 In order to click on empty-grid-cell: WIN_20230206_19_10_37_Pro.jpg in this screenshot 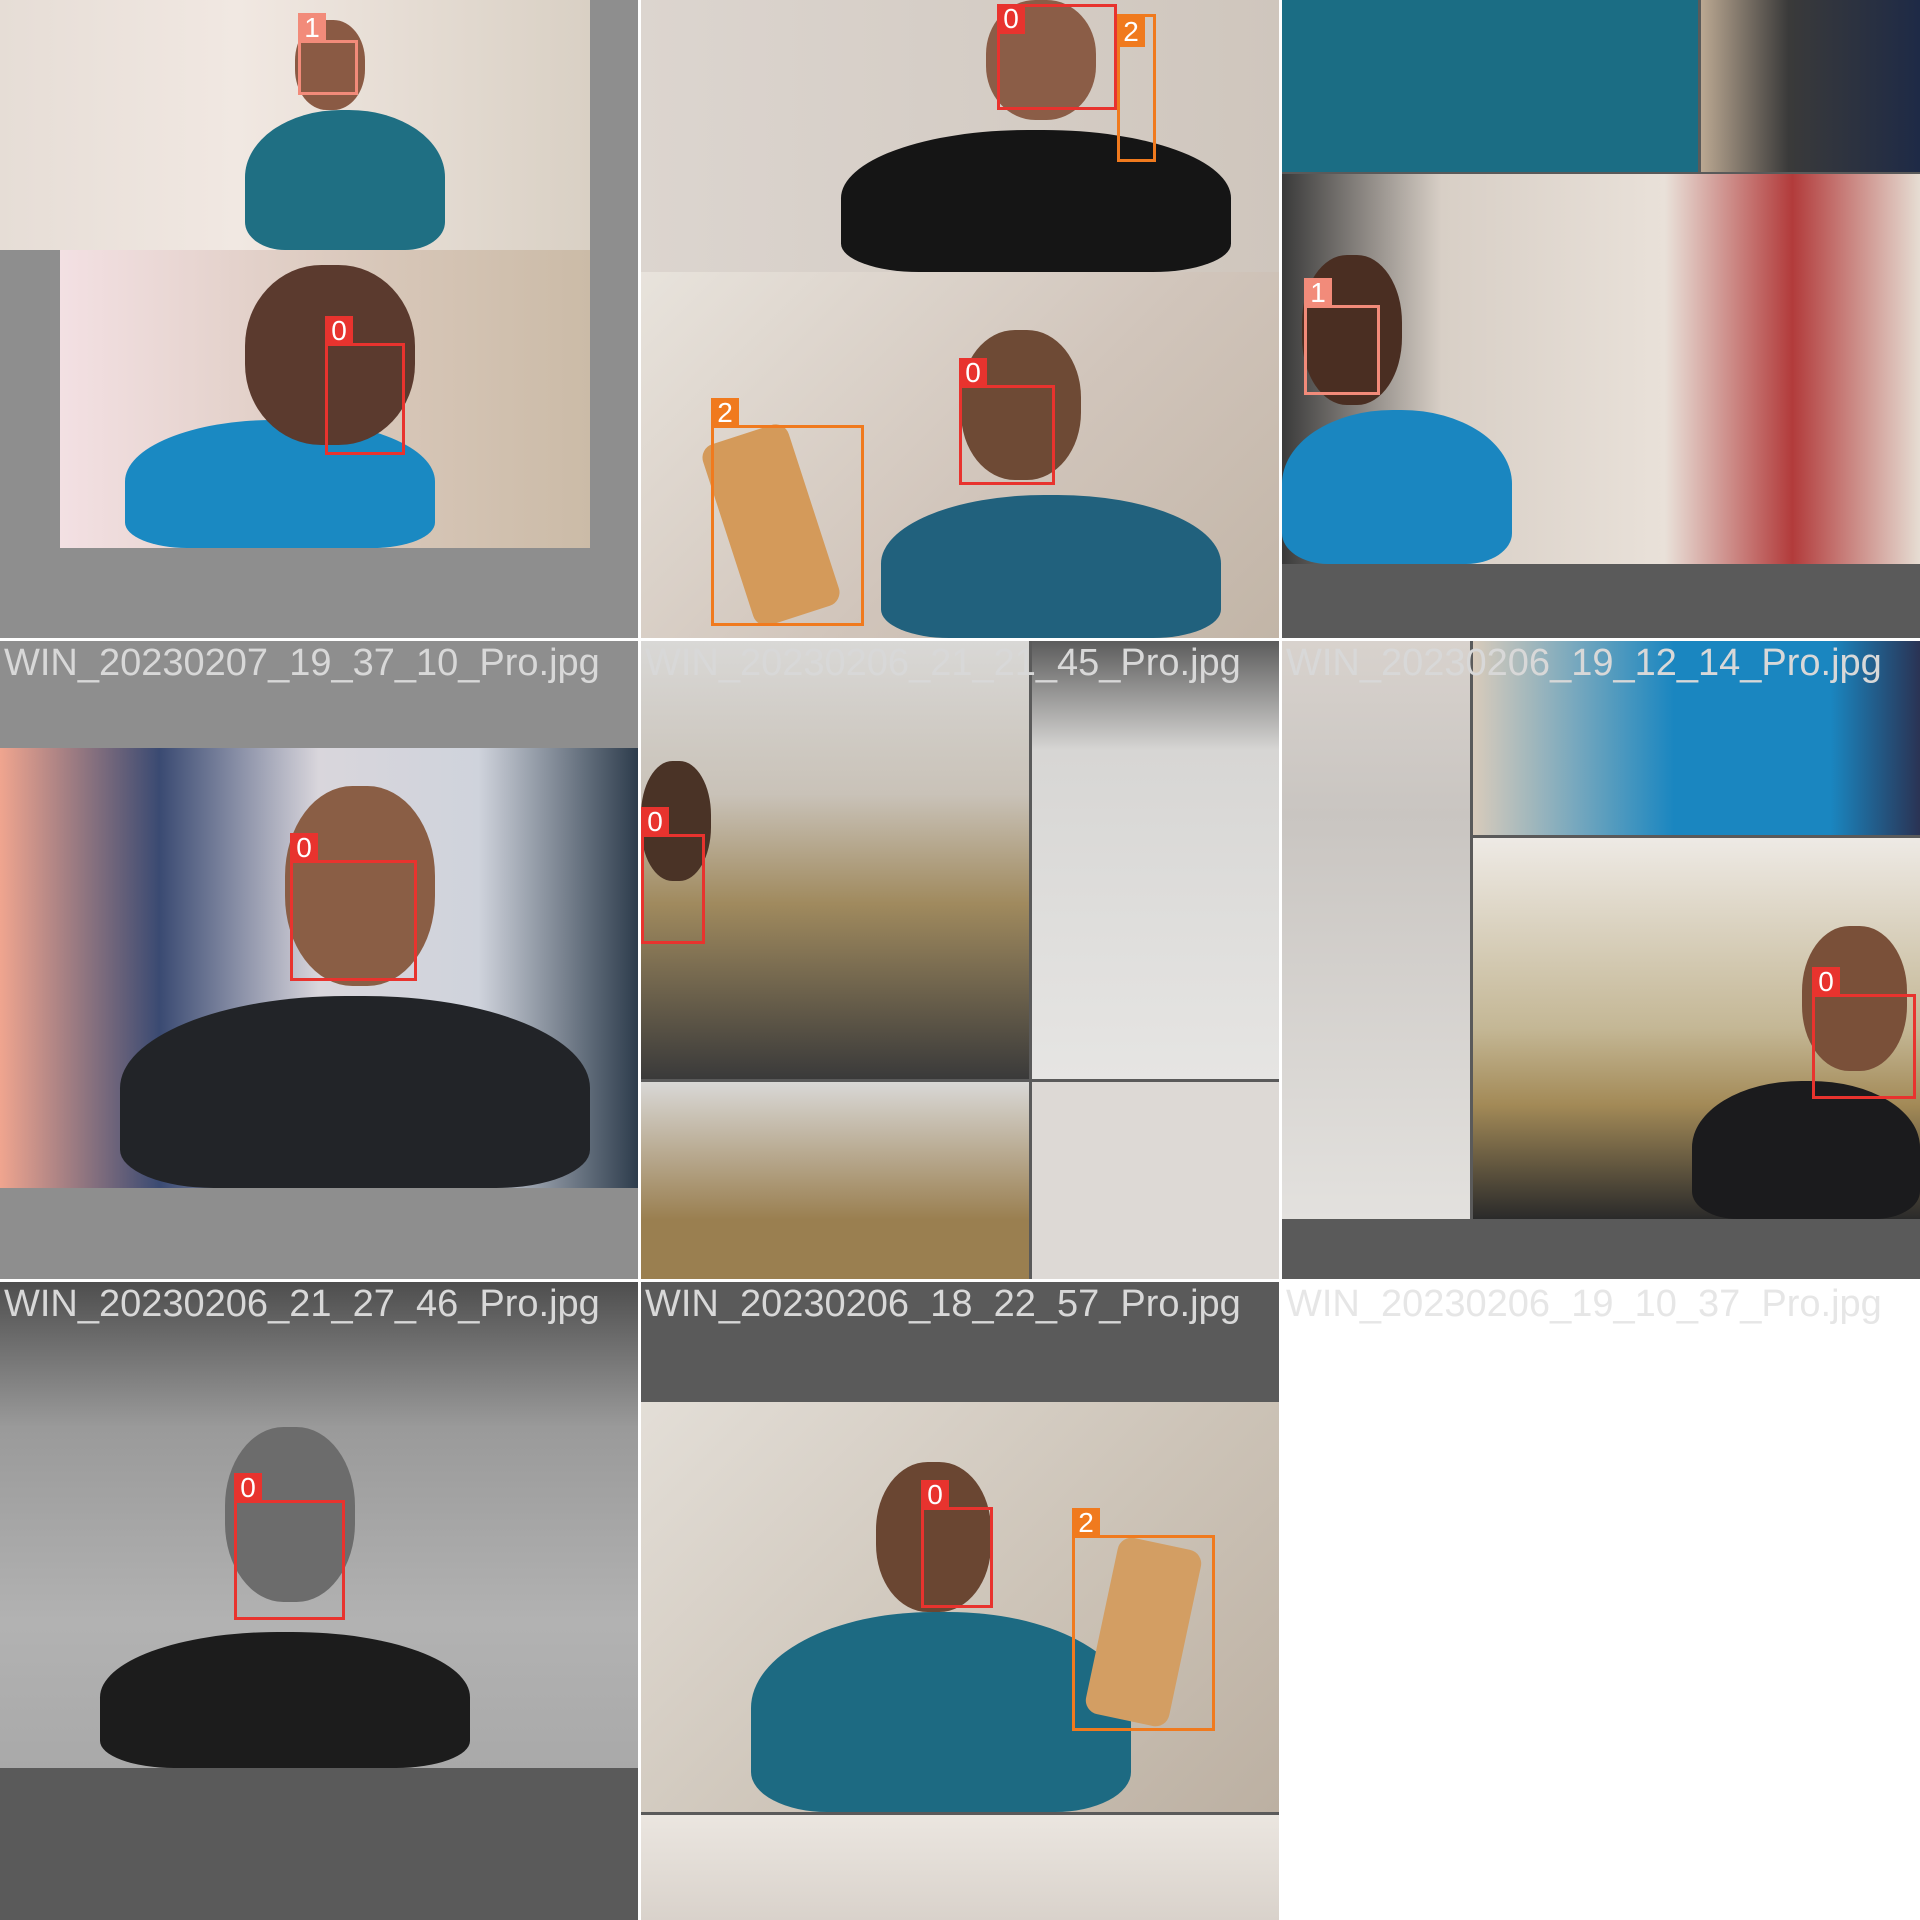, I will do `click(1601, 1601)`.